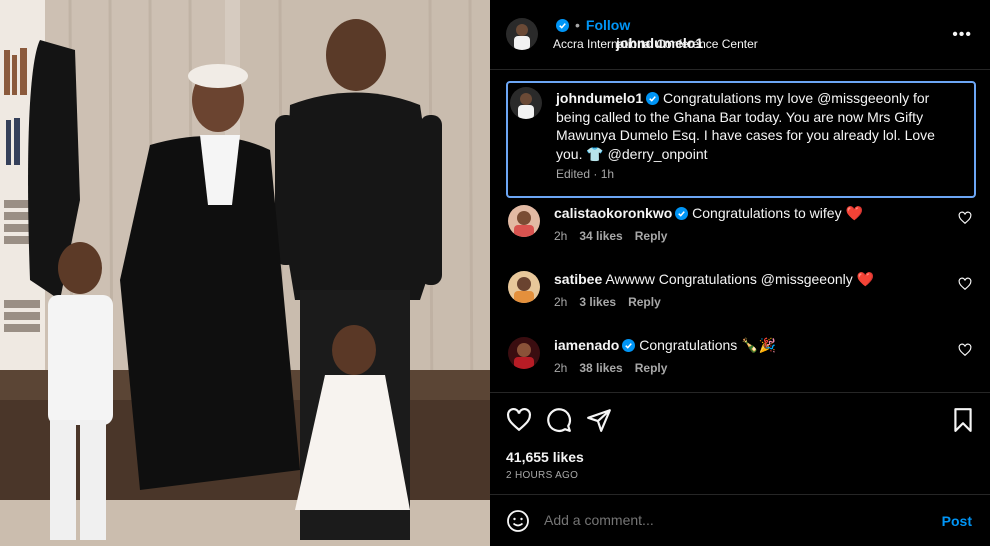 The height and width of the screenshot is (546, 990). I want to click on post-actions: 41,655 likes 2 HOURS AGO, so click(740, 440).